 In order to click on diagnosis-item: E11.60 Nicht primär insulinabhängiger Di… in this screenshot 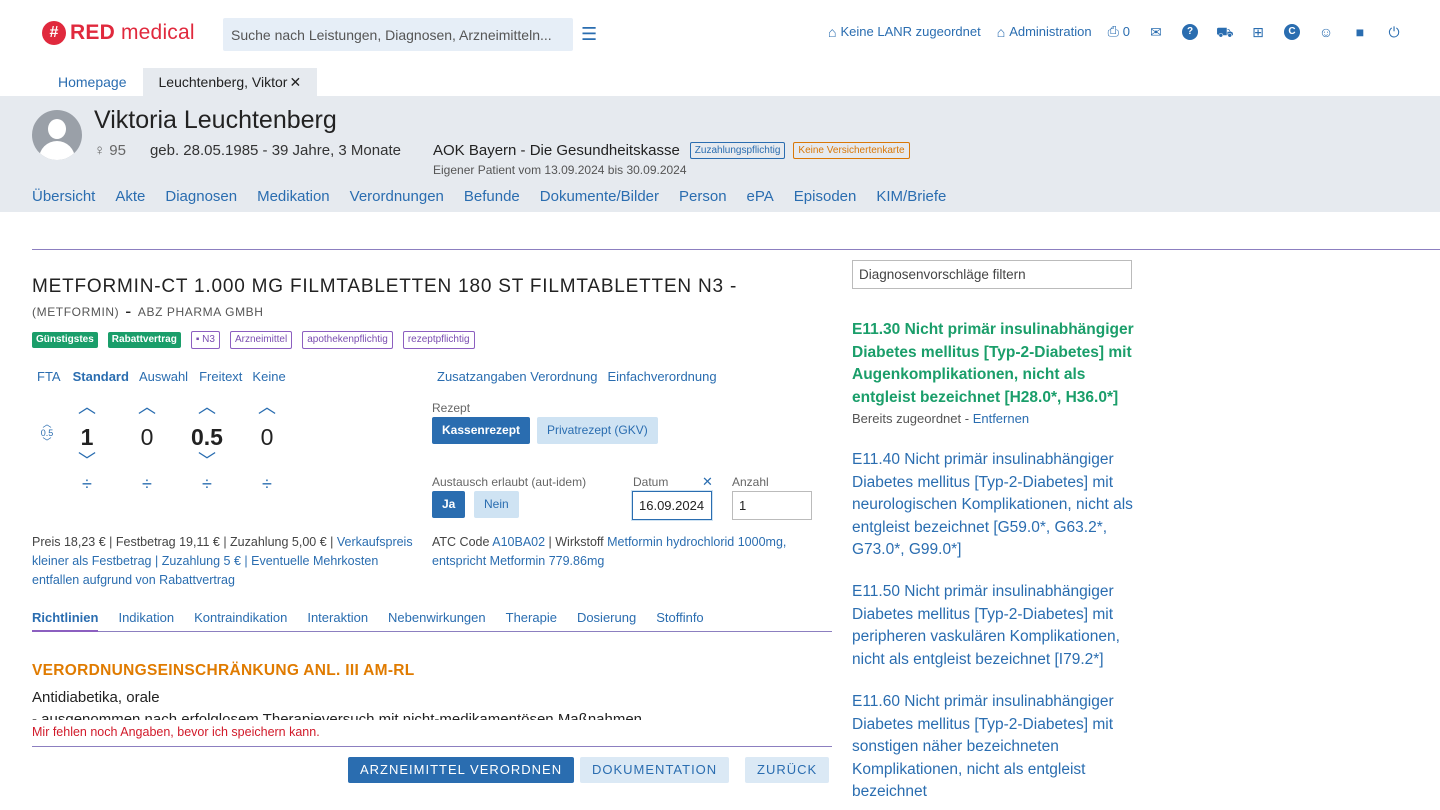, I will do `click(1002, 747)`.